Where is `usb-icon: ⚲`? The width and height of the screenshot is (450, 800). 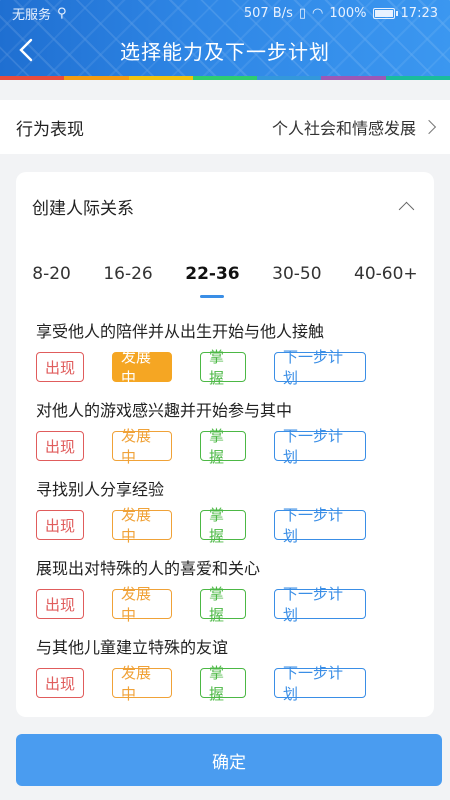
usb-icon: ⚲ is located at coordinates (62, 13).